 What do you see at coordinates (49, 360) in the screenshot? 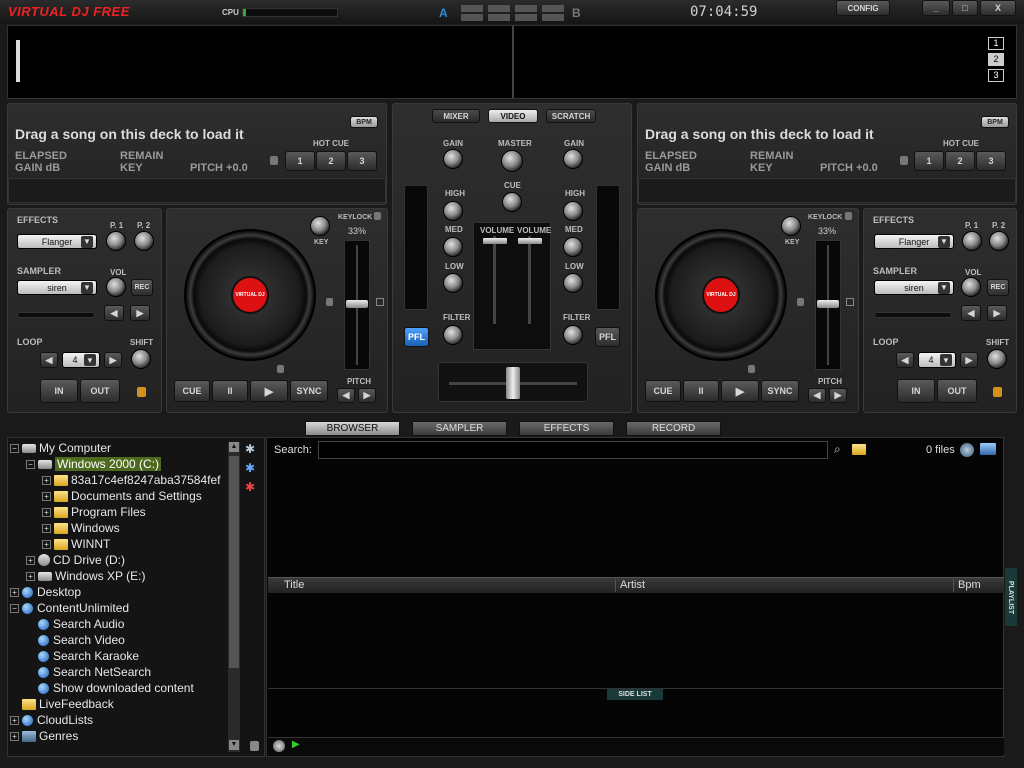
I see `left-loop-half-button: ◀` at bounding box center [49, 360].